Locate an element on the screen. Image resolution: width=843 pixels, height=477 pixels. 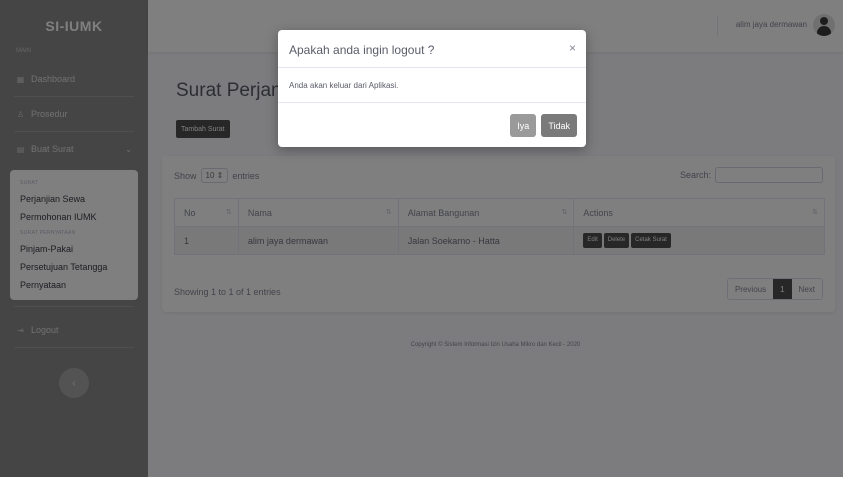
modal-body: Anda akan keluar dari Aplikasi. is located at coordinates (432, 85).